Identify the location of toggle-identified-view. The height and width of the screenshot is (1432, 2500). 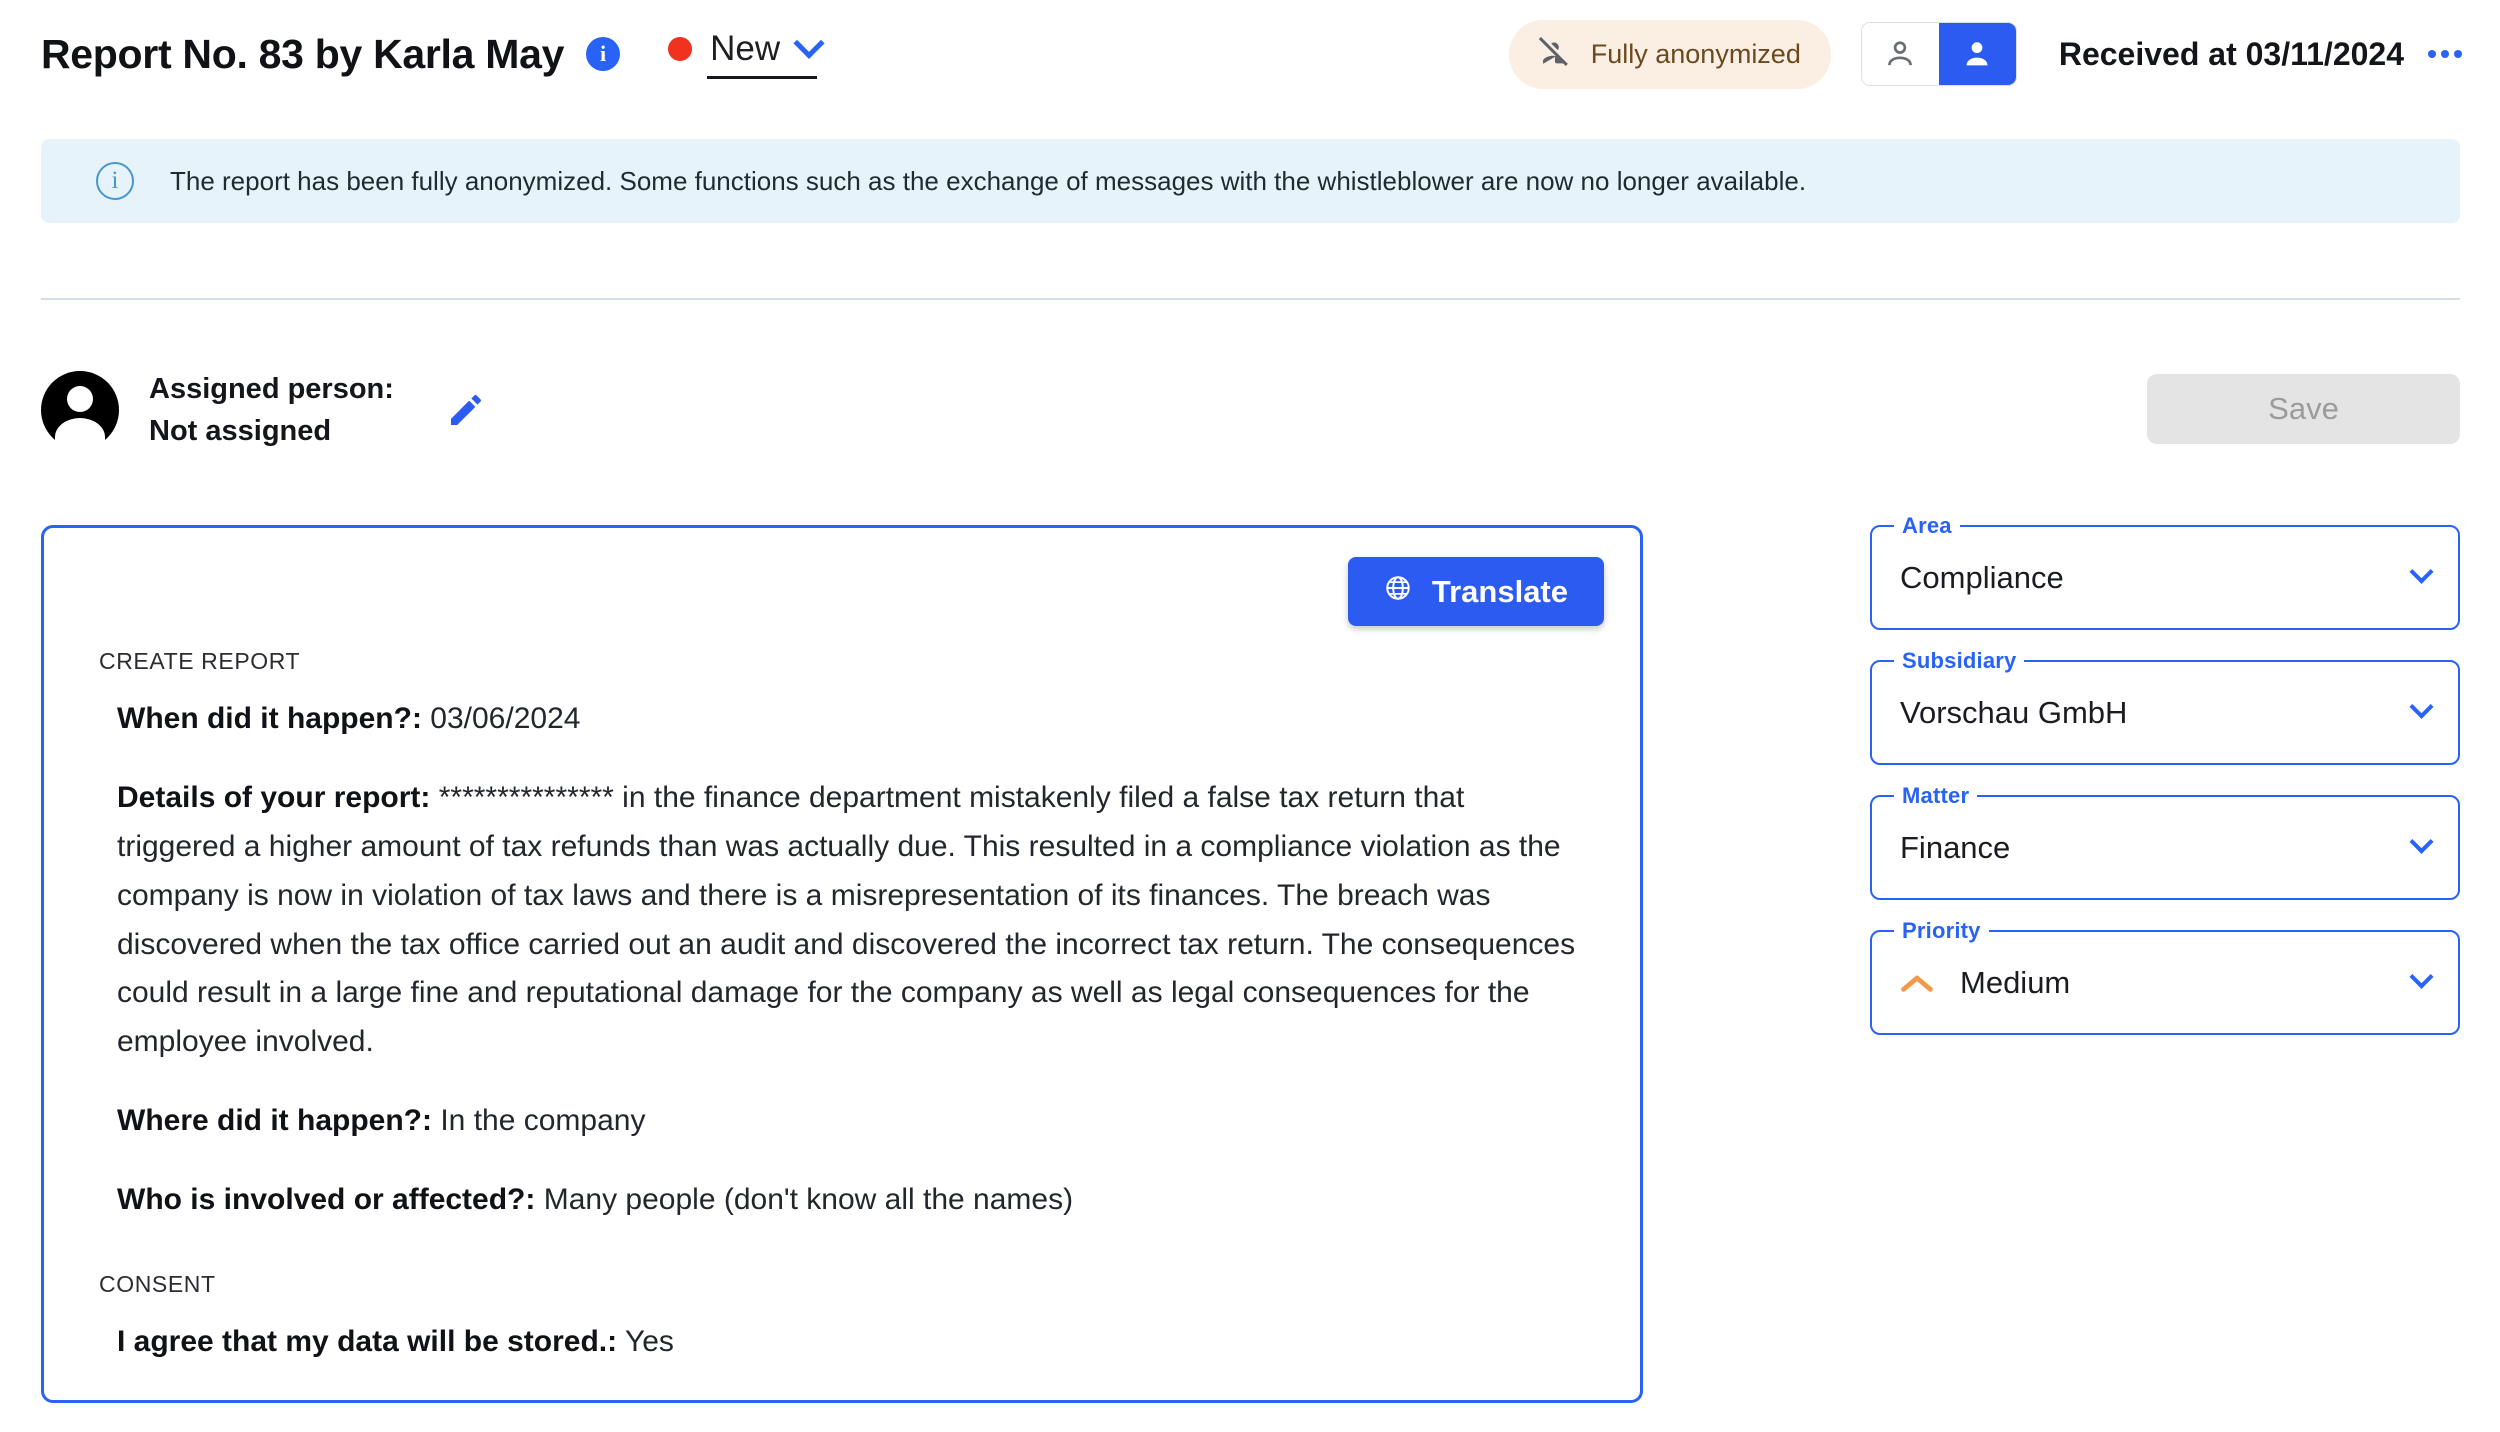
(1977, 54).